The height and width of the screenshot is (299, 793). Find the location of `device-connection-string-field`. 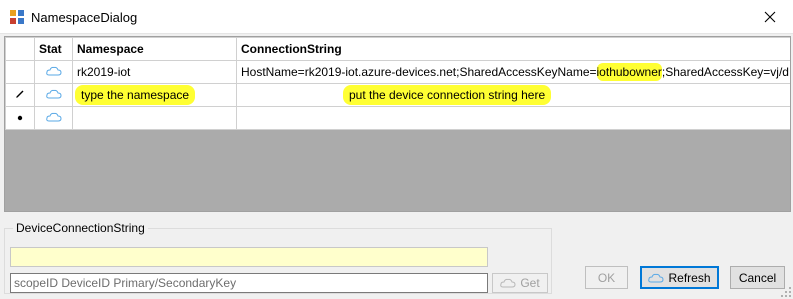

device-connection-string-field is located at coordinates (249, 257).